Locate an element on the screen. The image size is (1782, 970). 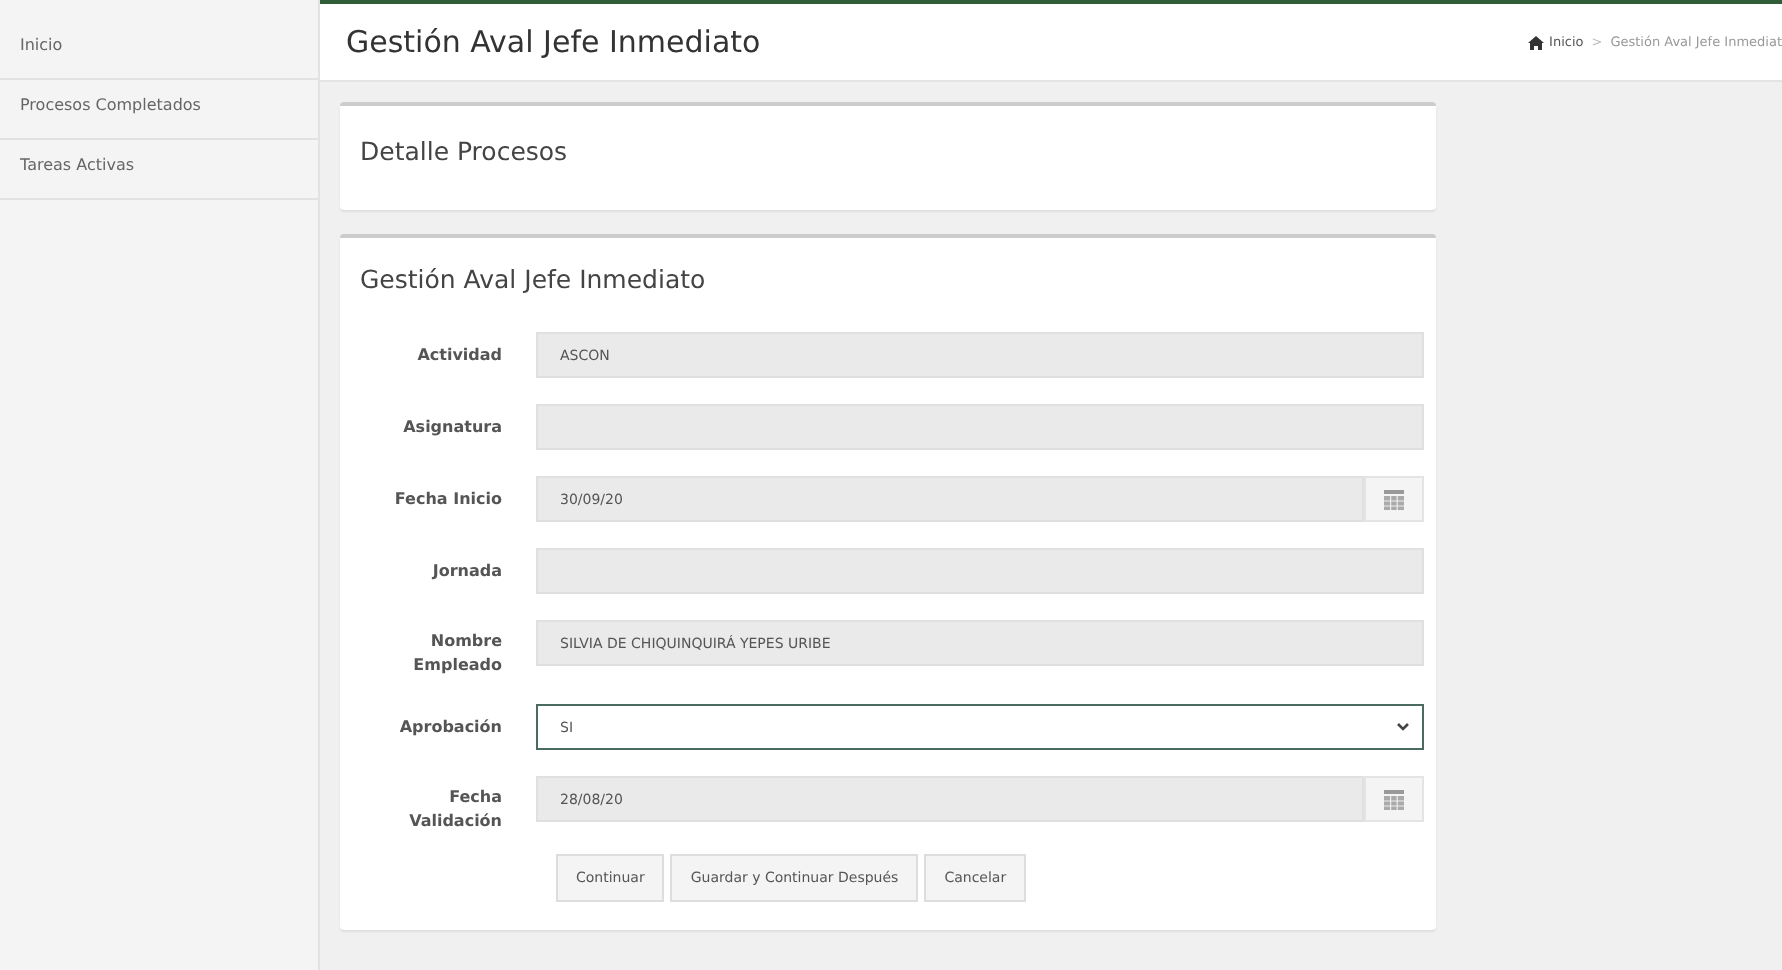
field-label: Fecha Inicio is located at coordinates (448, 499).